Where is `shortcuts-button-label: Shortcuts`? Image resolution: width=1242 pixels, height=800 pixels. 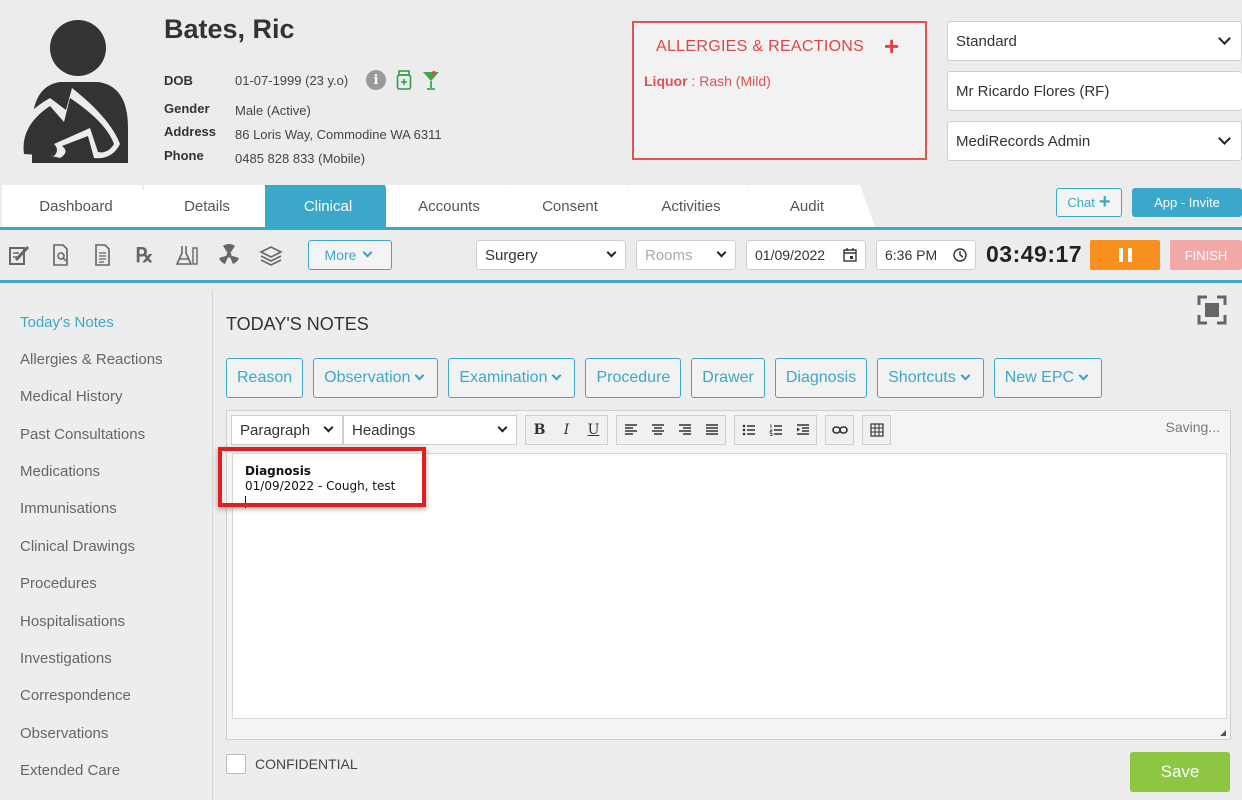
shortcuts-button-label: Shortcuts is located at coordinates (922, 377).